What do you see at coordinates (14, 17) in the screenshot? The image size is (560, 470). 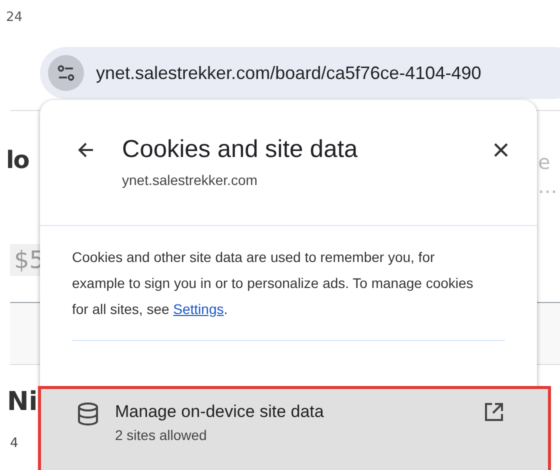 I see `page-text: 24` at bounding box center [14, 17].